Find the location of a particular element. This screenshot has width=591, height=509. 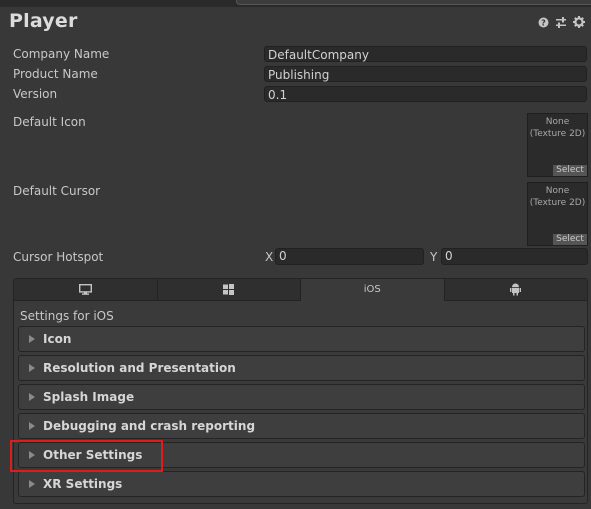

default-icon-select-button: Select is located at coordinates (570, 170).